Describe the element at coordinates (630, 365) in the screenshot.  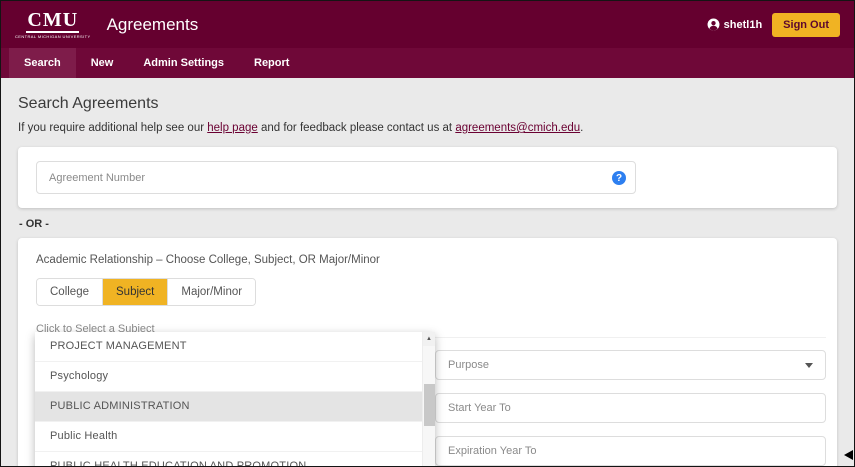
I see `purpose-select: Purpose` at that location.